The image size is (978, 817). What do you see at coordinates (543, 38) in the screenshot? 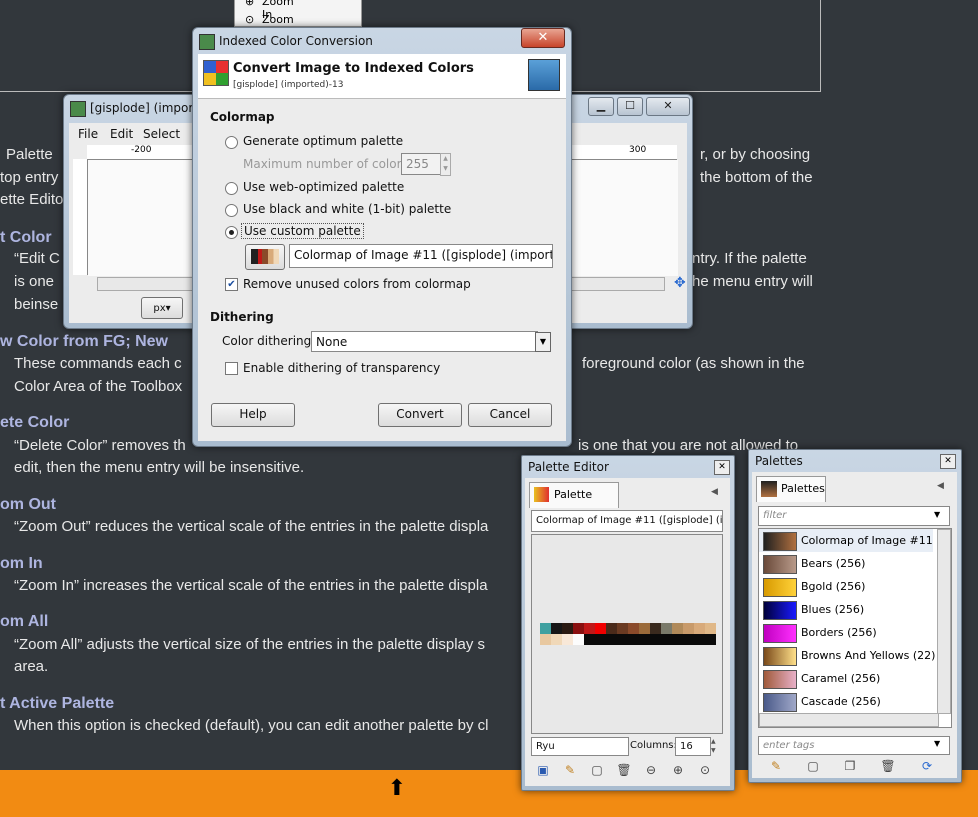
I see `dialog-close-button: ✕` at bounding box center [543, 38].